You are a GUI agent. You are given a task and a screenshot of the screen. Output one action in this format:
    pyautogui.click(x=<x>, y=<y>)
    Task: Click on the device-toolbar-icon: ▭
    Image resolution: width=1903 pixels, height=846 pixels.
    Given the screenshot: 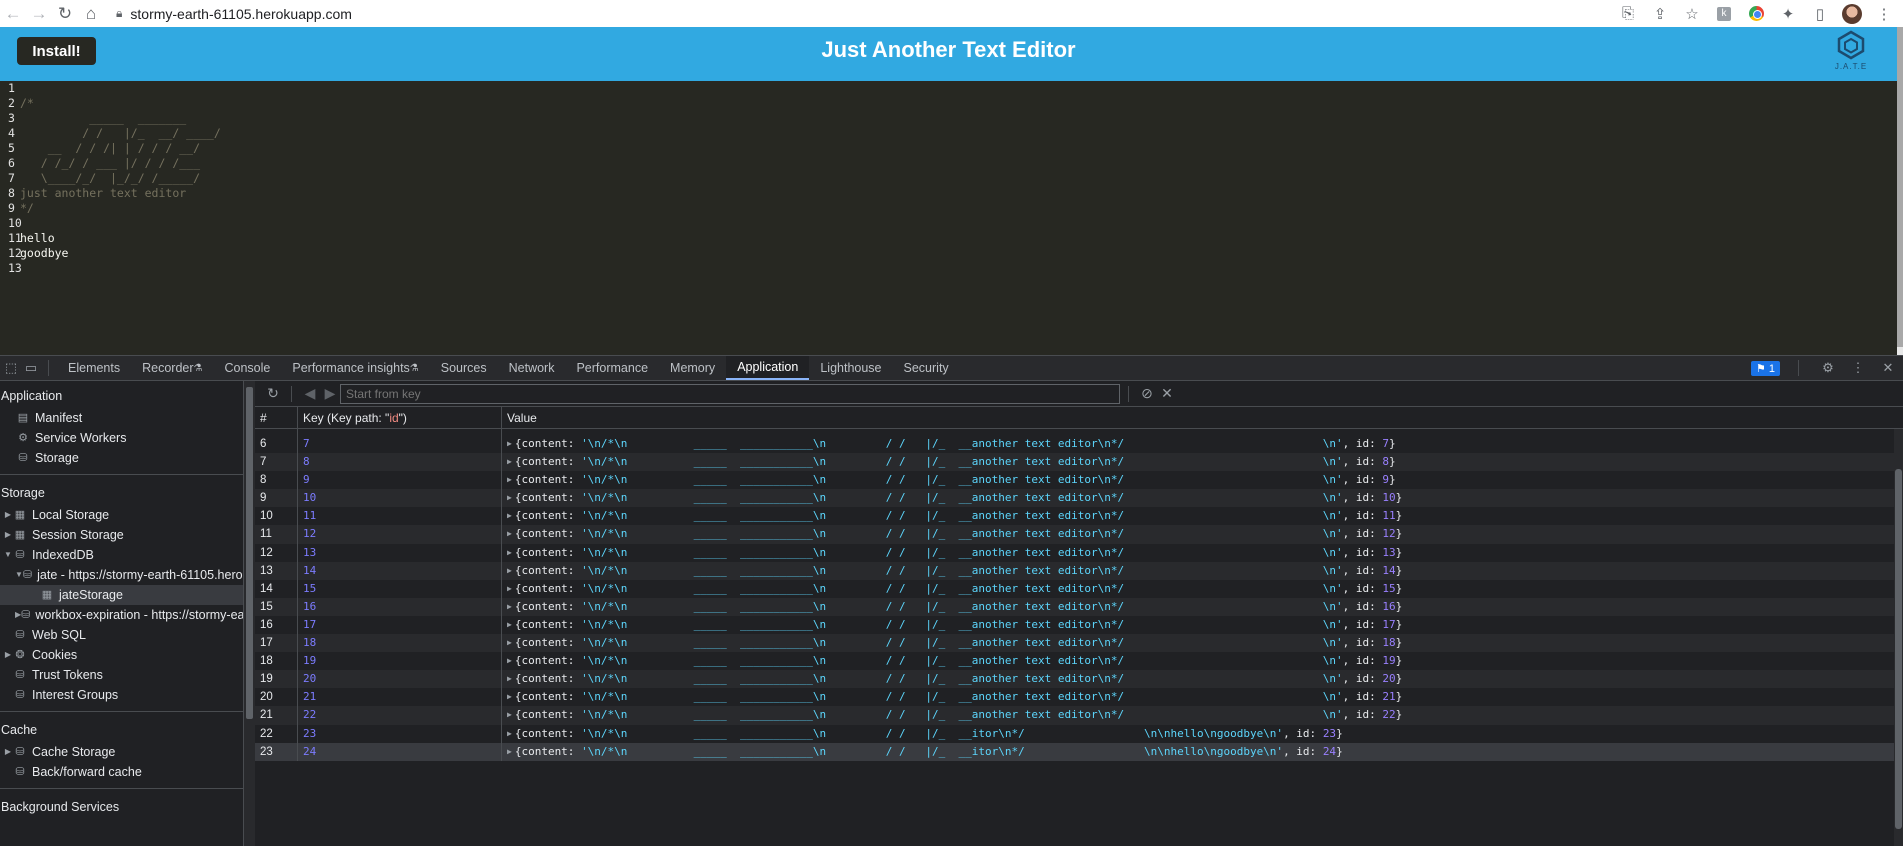 What is the action you would take?
    pyautogui.click(x=31, y=368)
    